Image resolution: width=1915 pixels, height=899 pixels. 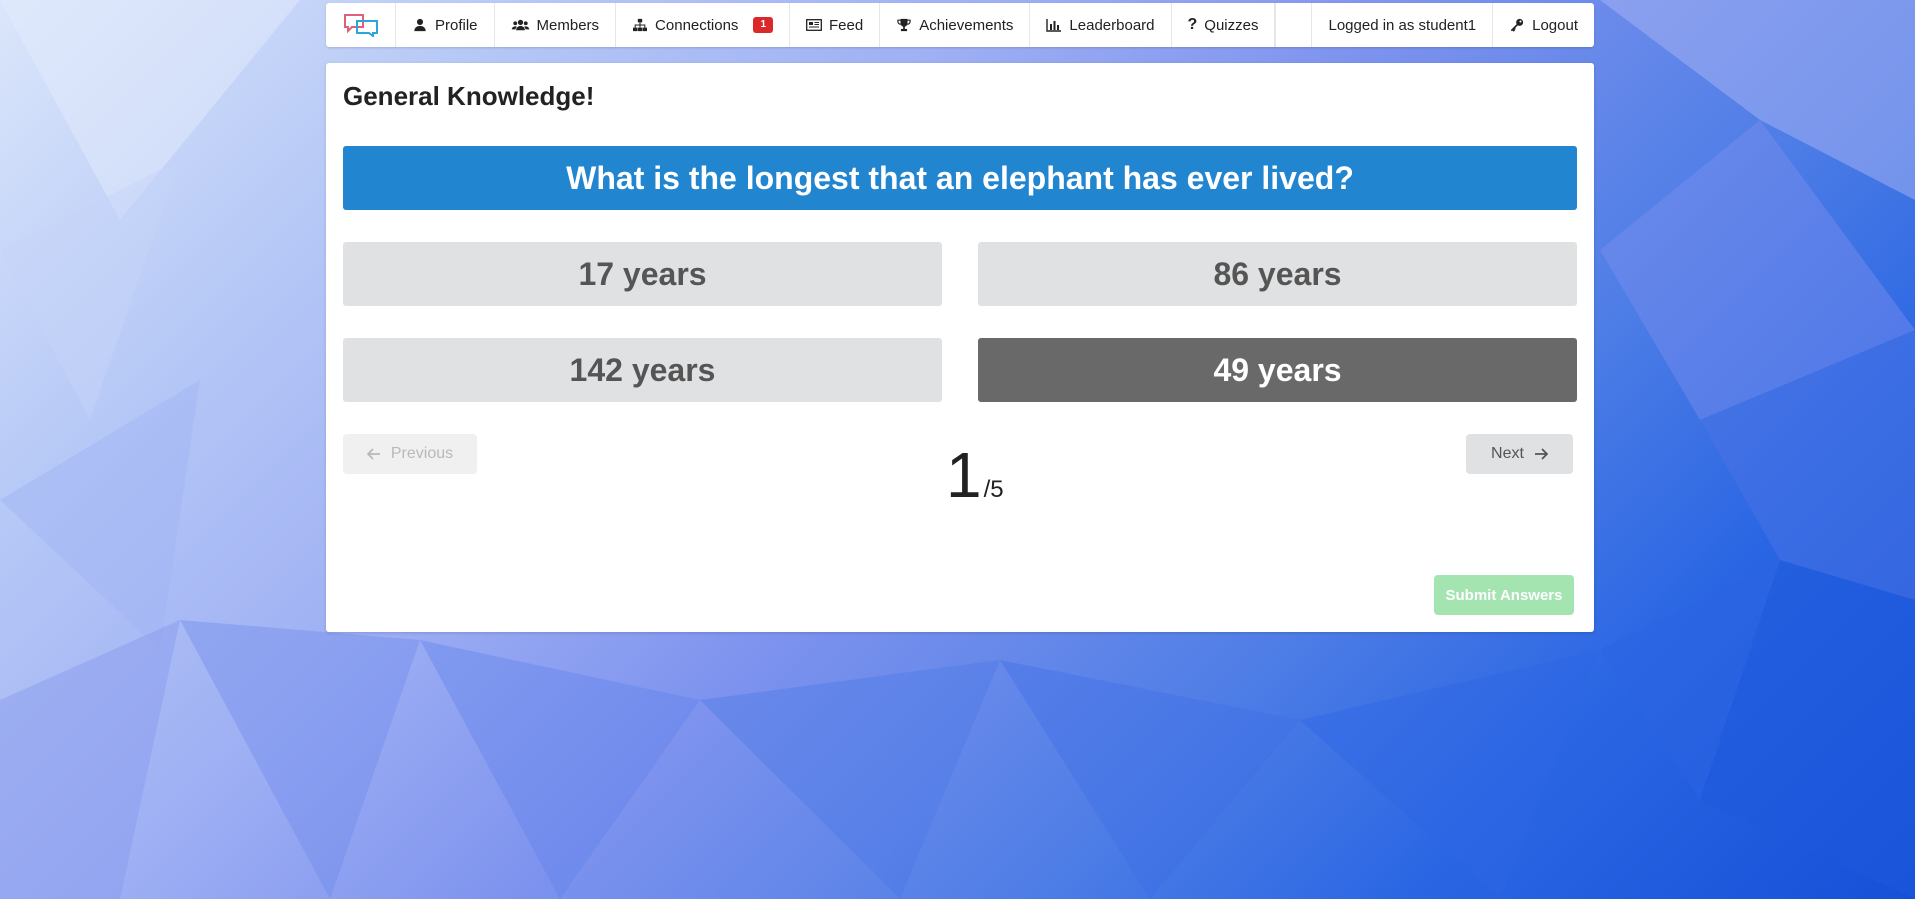 I want to click on trophy-icon, so click(x=904, y=25).